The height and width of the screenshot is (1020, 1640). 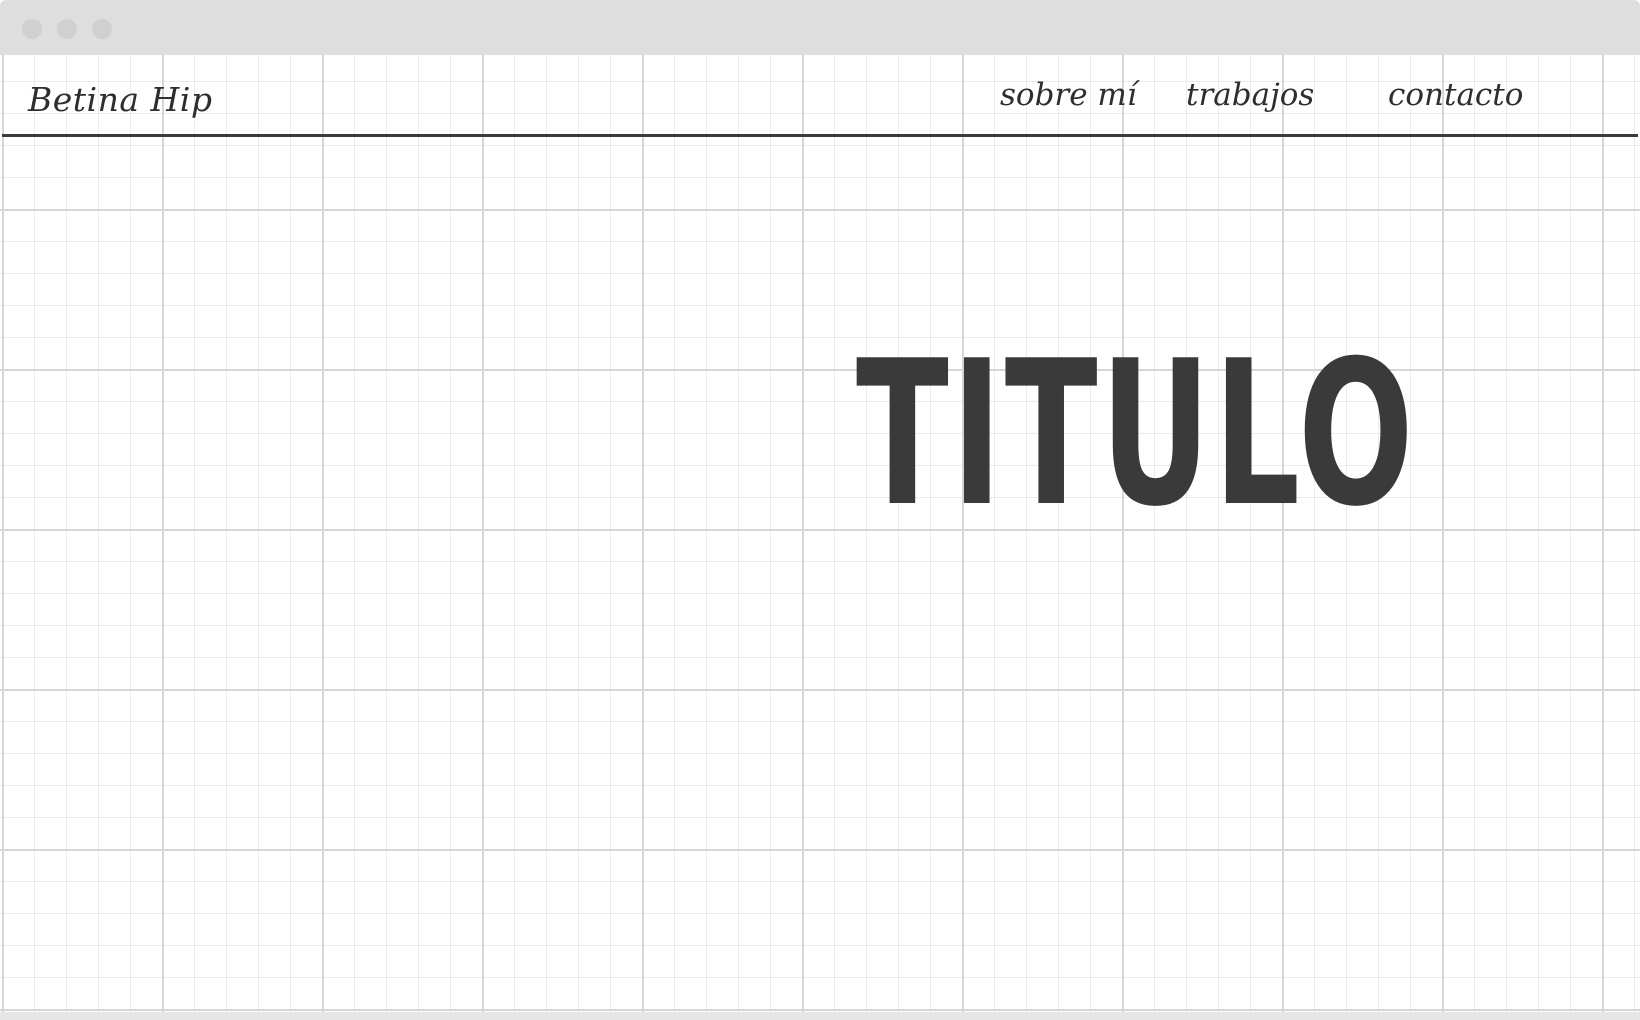 I want to click on window-titlebar, so click(x=820, y=27).